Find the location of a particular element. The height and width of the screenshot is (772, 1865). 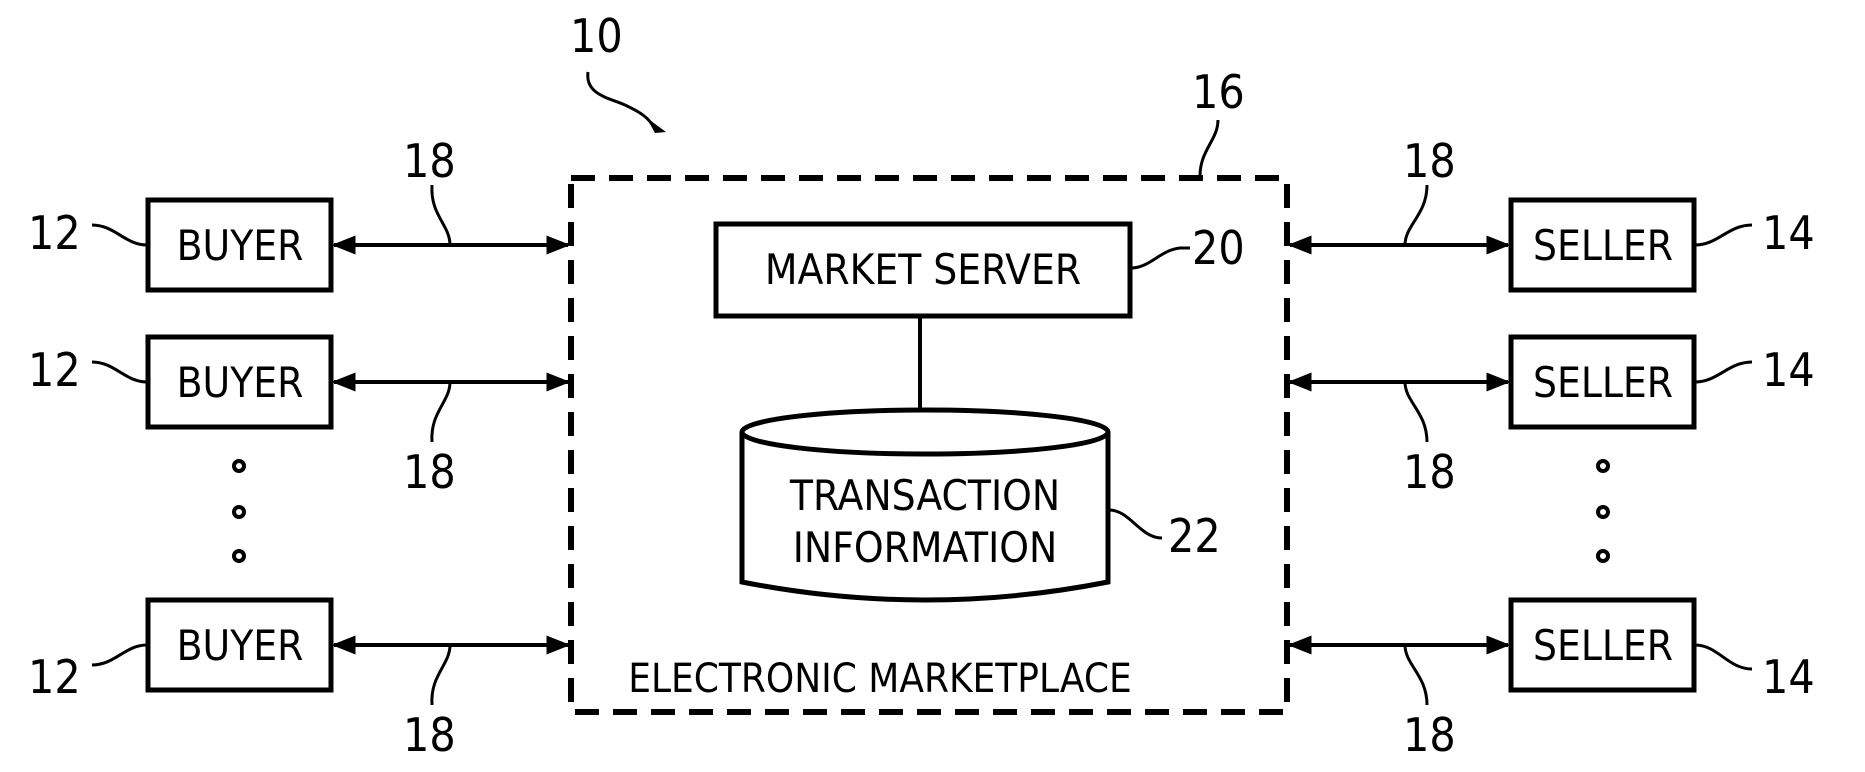

market-server-label: MARKET SERVER is located at coordinates (923, 269).